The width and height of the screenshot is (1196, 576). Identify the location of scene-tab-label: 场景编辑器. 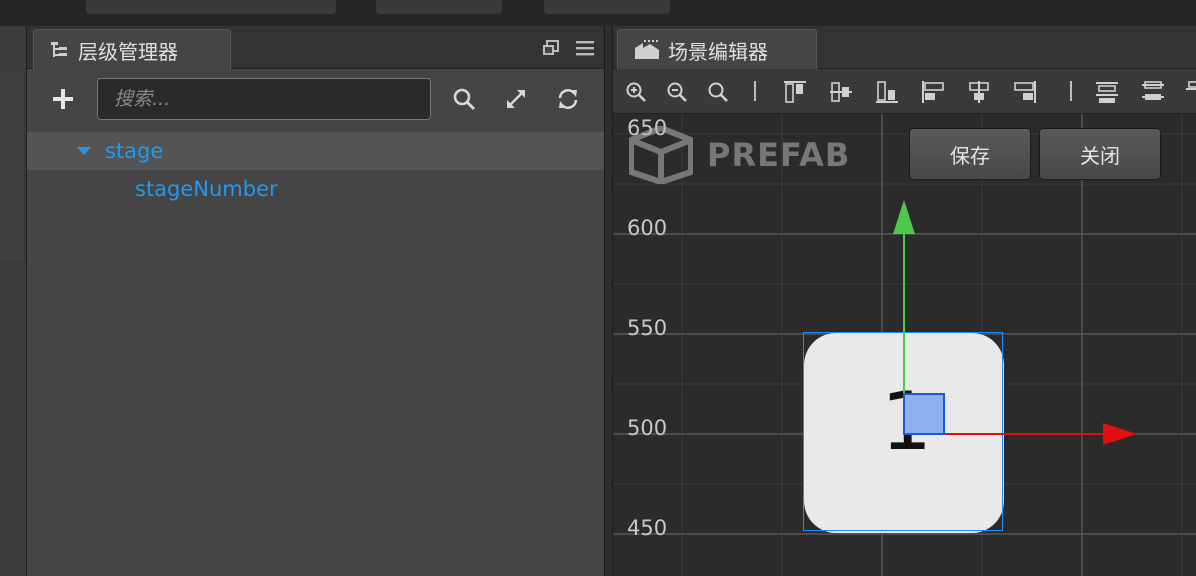
(718, 51).